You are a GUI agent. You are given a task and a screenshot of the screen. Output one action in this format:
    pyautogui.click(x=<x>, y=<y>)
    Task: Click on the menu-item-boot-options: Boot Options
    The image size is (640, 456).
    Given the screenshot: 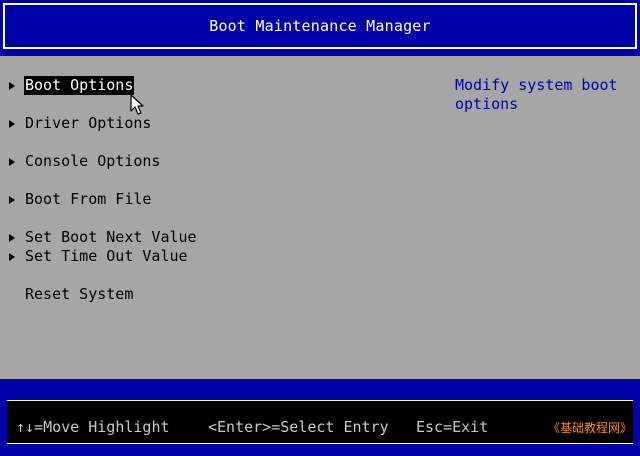 What is the action you would take?
    pyautogui.click(x=70, y=85)
    